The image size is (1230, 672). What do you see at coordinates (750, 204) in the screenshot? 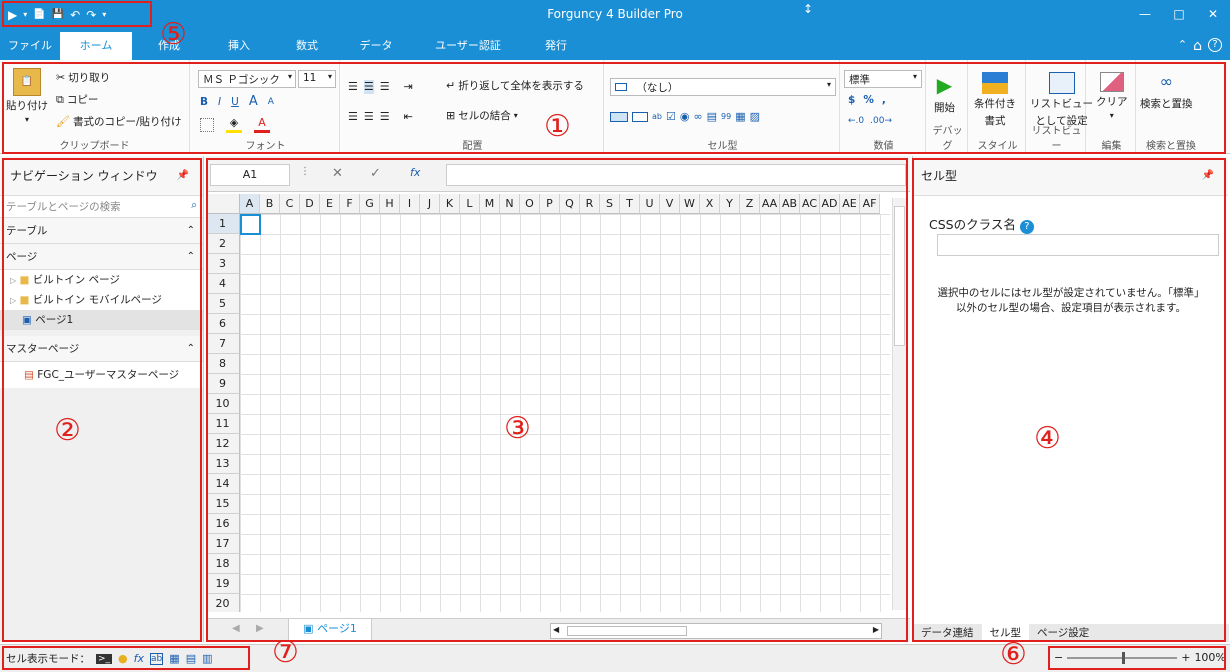
I see `column-header: Z` at bounding box center [750, 204].